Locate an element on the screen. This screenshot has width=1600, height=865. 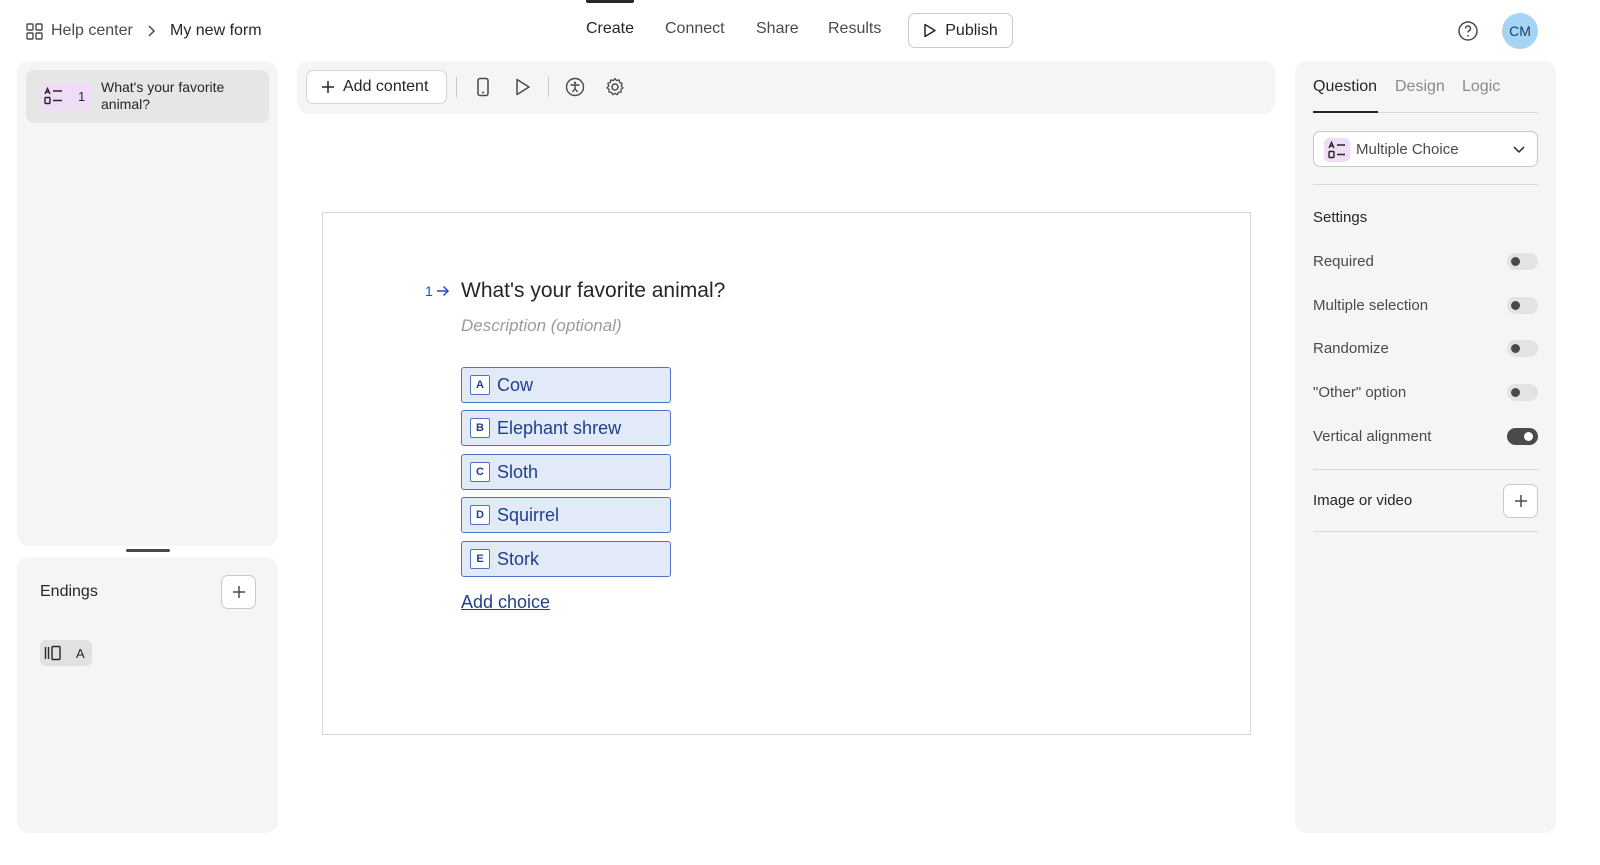
play-icon is located at coordinates (930, 30).